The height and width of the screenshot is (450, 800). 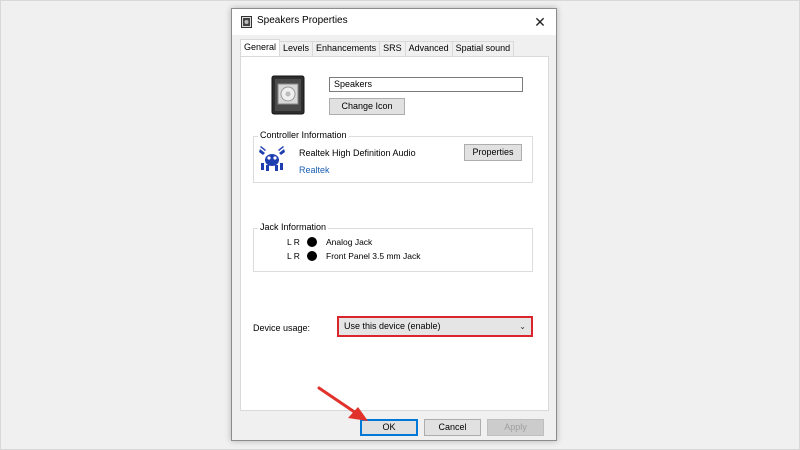 I want to click on chevron-down-icon: ⌄, so click(x=522, y=326).